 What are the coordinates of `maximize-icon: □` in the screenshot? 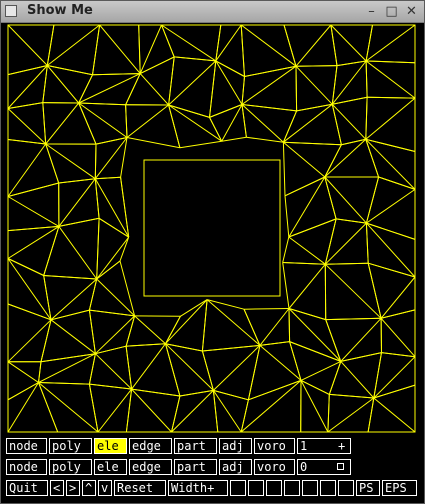 It's located at (391, 11).